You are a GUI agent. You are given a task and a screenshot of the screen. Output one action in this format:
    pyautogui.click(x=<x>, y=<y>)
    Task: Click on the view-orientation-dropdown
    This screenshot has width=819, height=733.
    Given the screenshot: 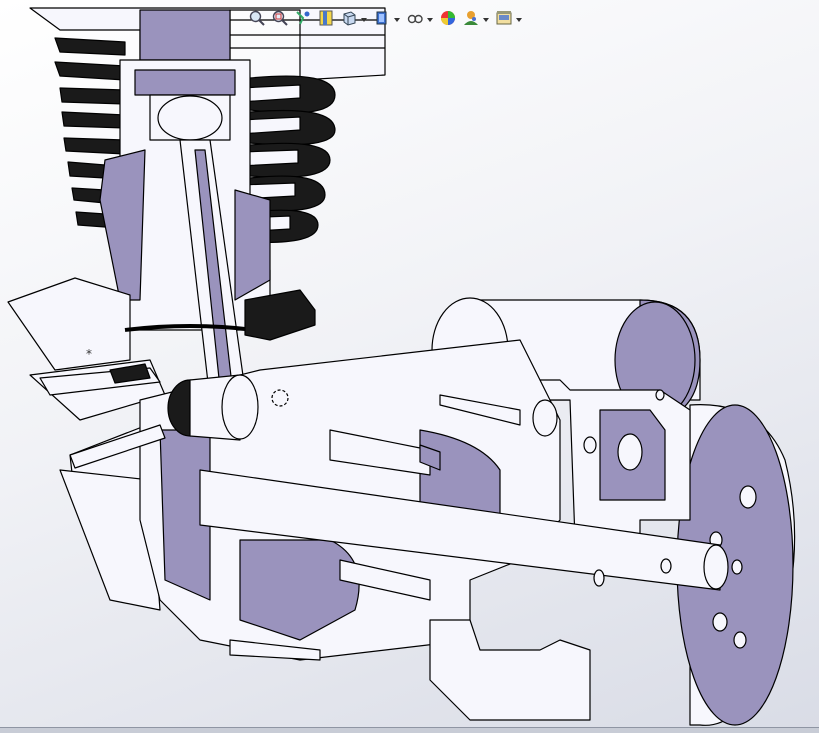 What is the action you would take?
    pyautogui.click(x=365, y=18)
    